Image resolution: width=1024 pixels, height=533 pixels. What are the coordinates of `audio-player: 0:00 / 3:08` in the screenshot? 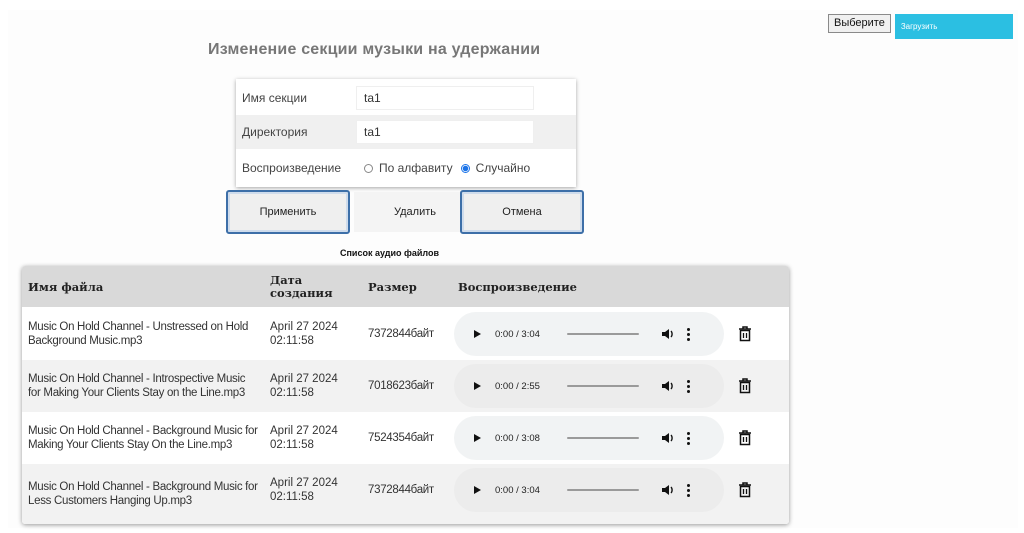 It's located at (589, 438).